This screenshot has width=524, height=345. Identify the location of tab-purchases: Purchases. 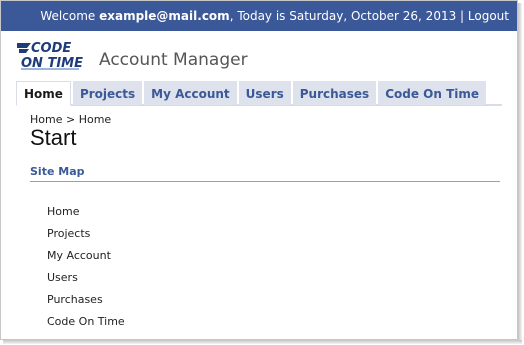
(334, 93).